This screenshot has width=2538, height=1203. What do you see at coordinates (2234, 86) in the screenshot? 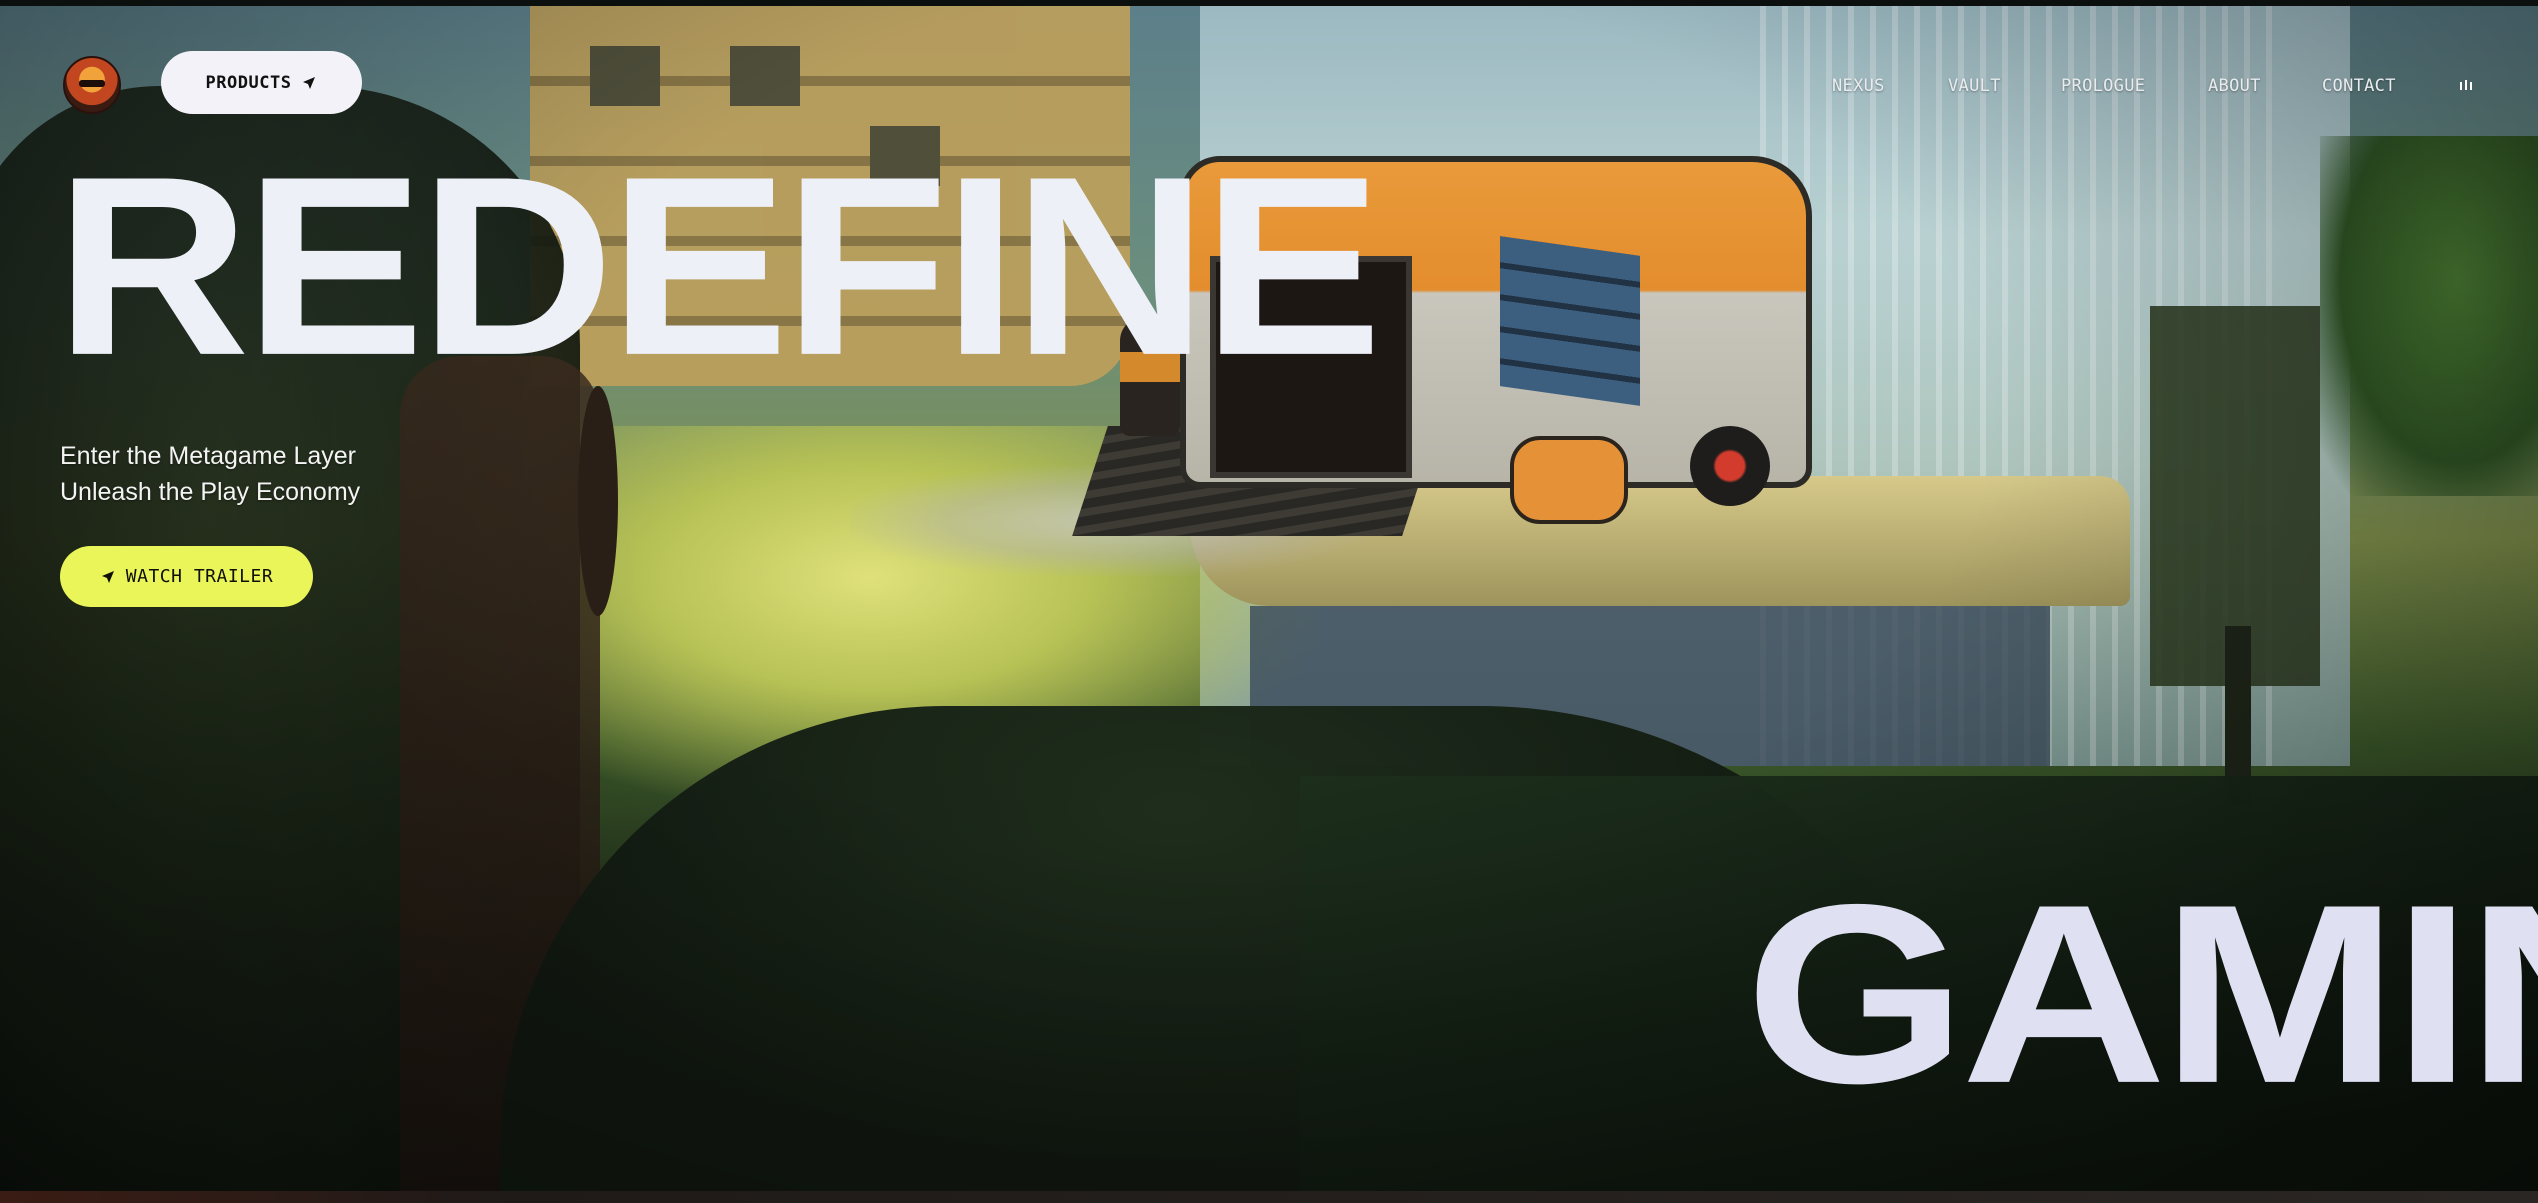
I see `nav-about: ABOUT` at bounding box center [2234, 86].